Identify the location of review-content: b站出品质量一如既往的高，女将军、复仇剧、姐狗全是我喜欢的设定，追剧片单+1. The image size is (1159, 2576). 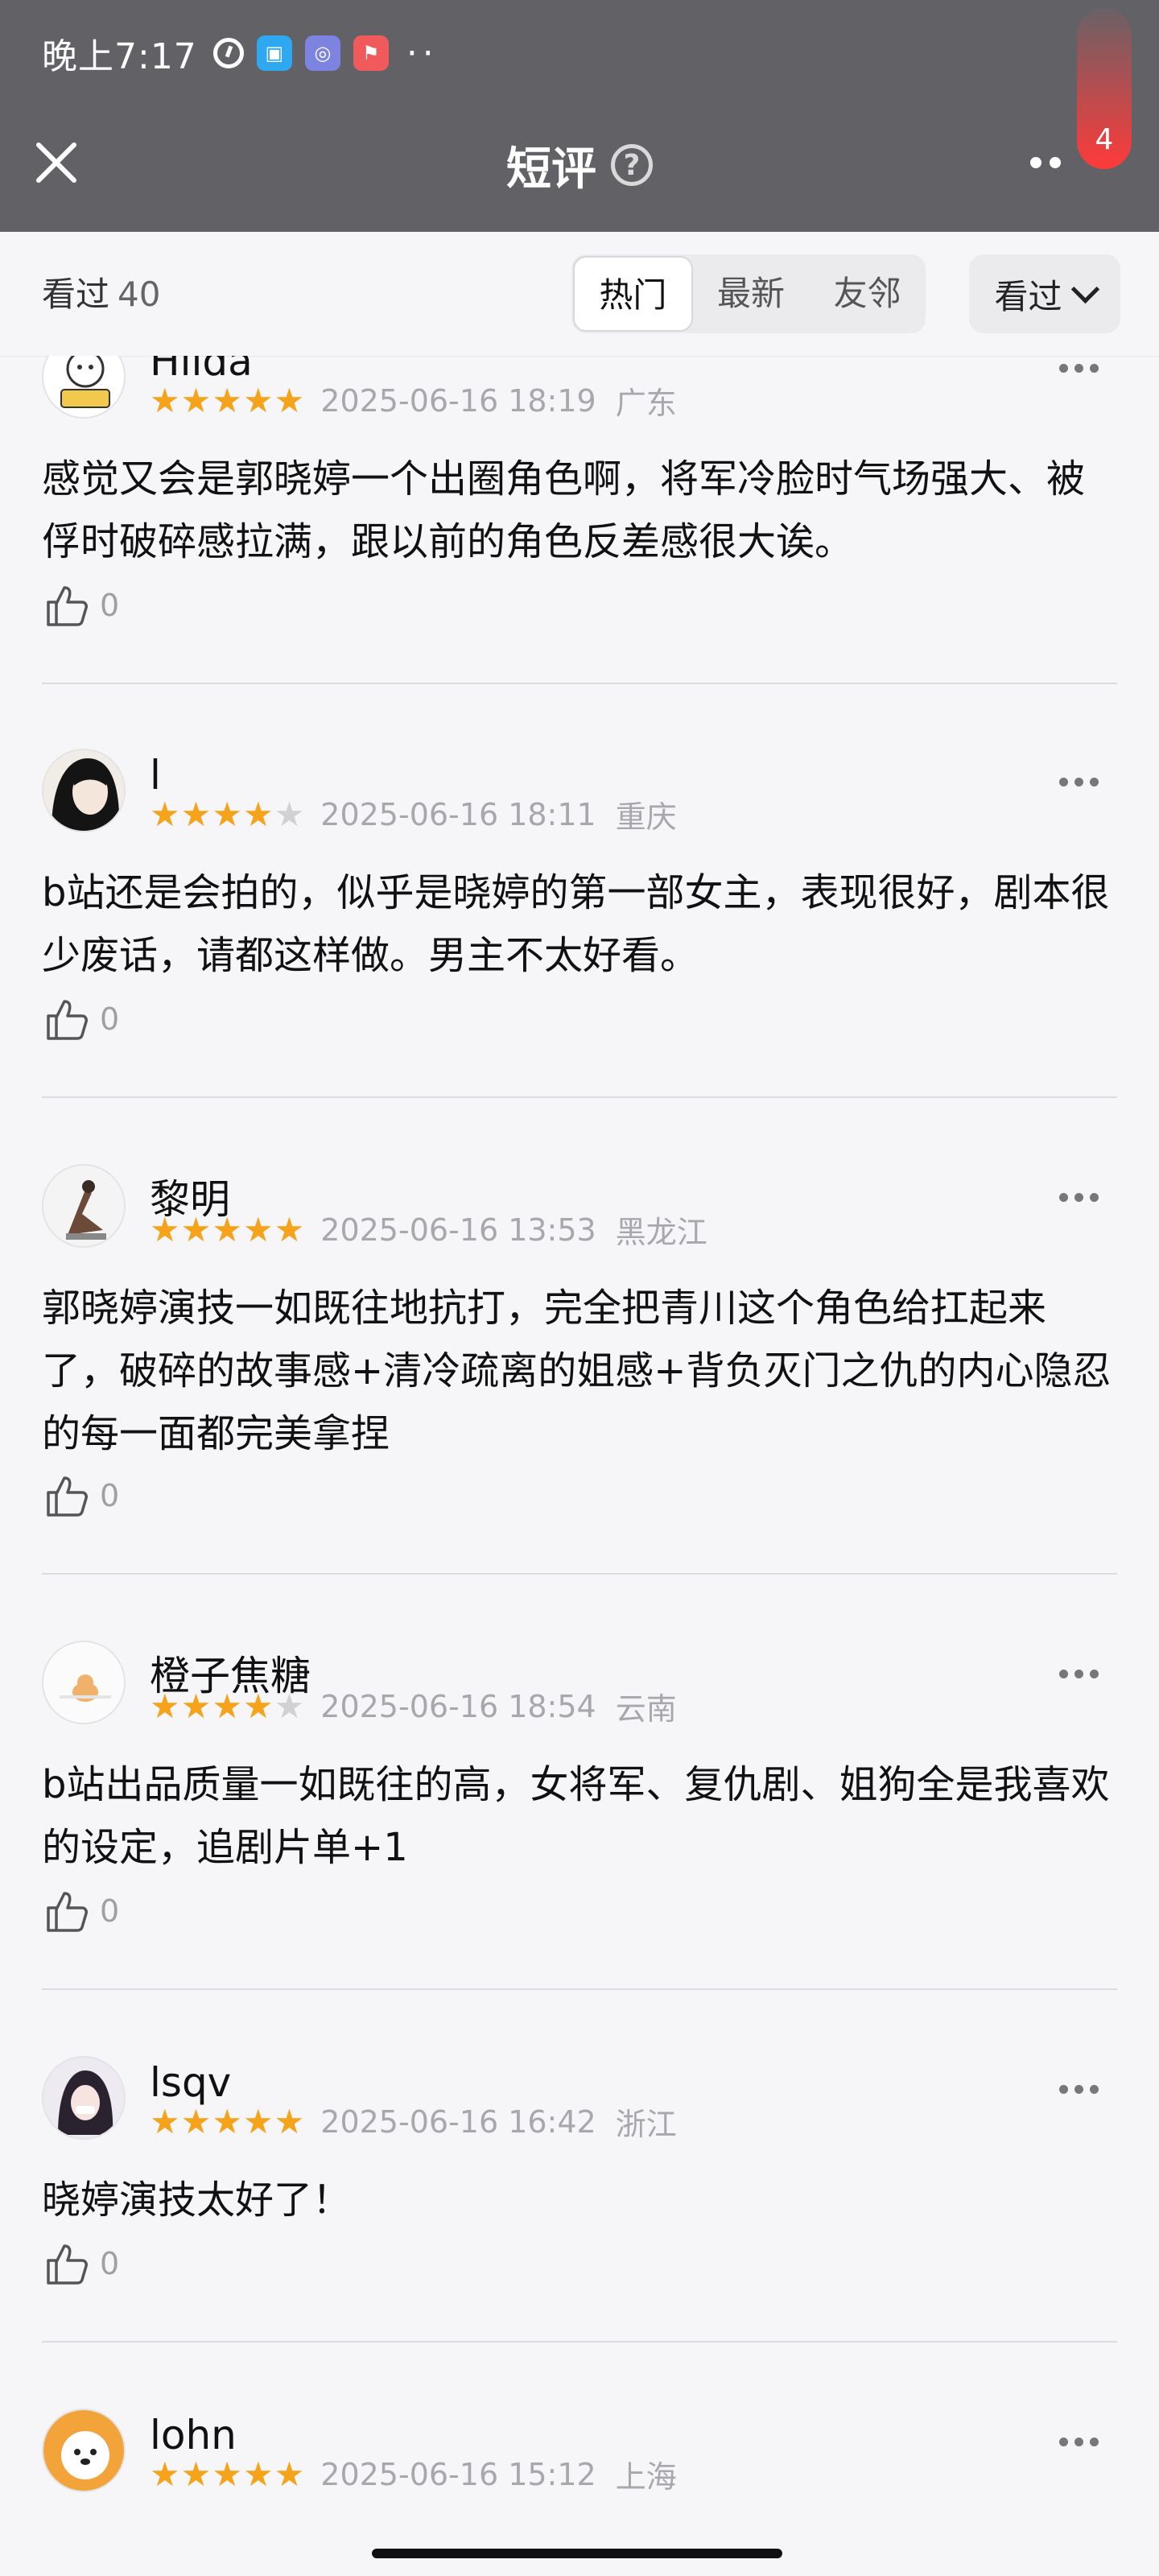
(576, 1816).